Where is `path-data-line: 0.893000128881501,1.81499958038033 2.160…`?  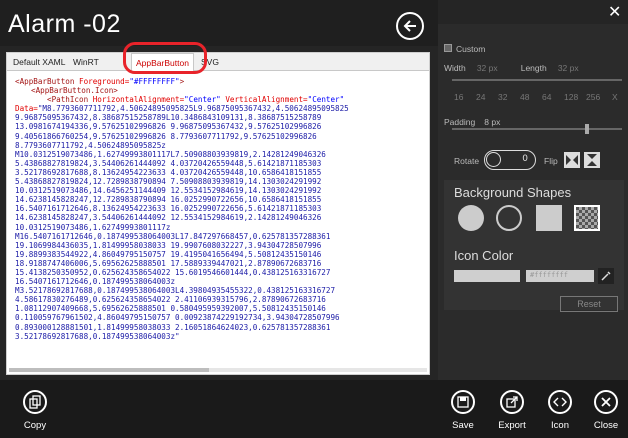 path-data-line: 0.893000128881501,1.81499958038033 2.160… is located at coordinates (173, 327).